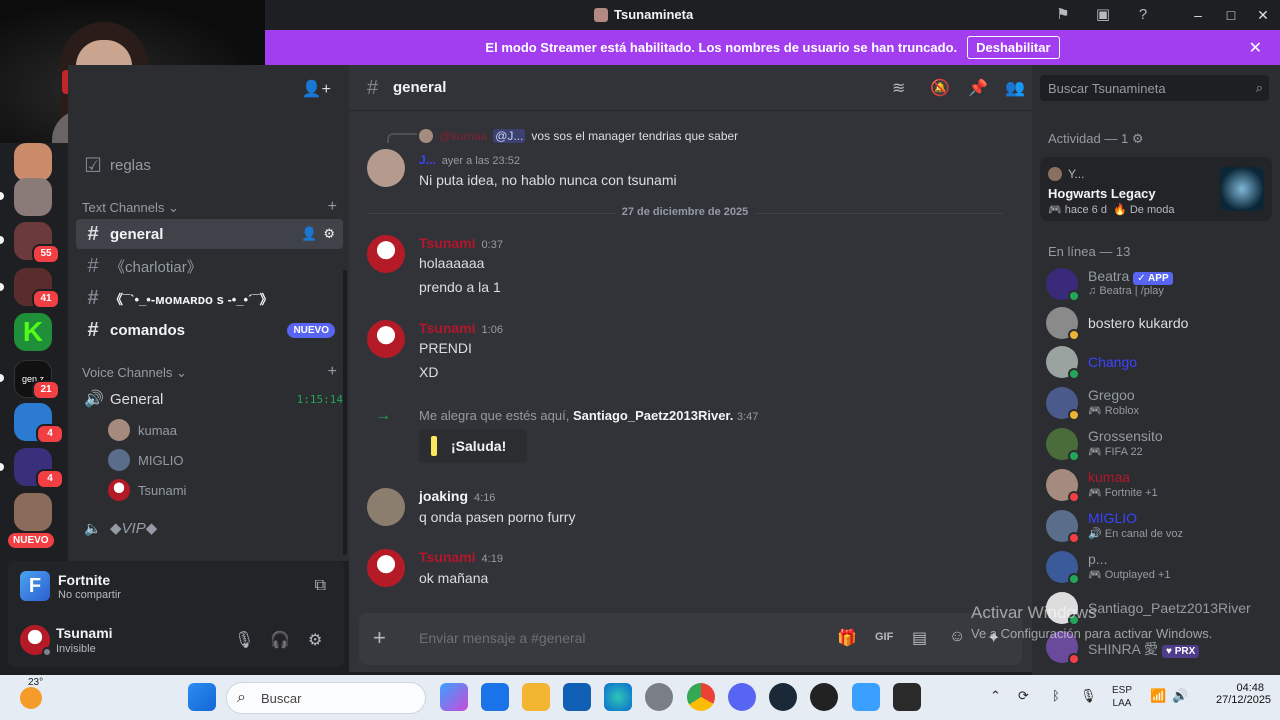 Image resolution: width=1280 pixels, height=720 pixels. What do you see at coordinates (1056, 695) in the screenshot?
I see `bluetooth-icon: ᛒ` at bounding box center [1056, 695].